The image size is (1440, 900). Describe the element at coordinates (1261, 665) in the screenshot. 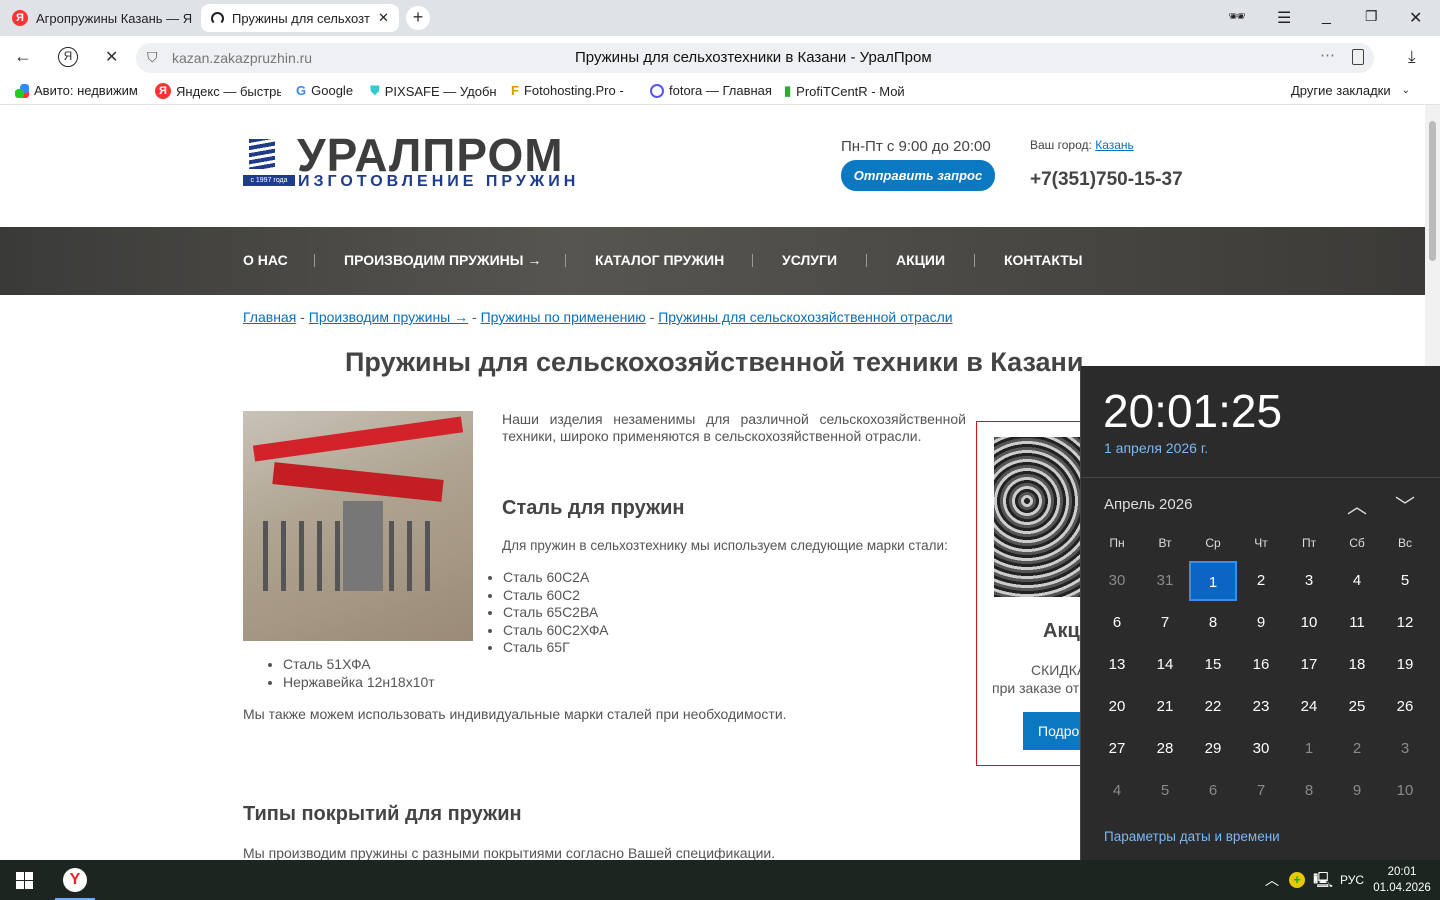

I see `calendar-day: 16` at that location.